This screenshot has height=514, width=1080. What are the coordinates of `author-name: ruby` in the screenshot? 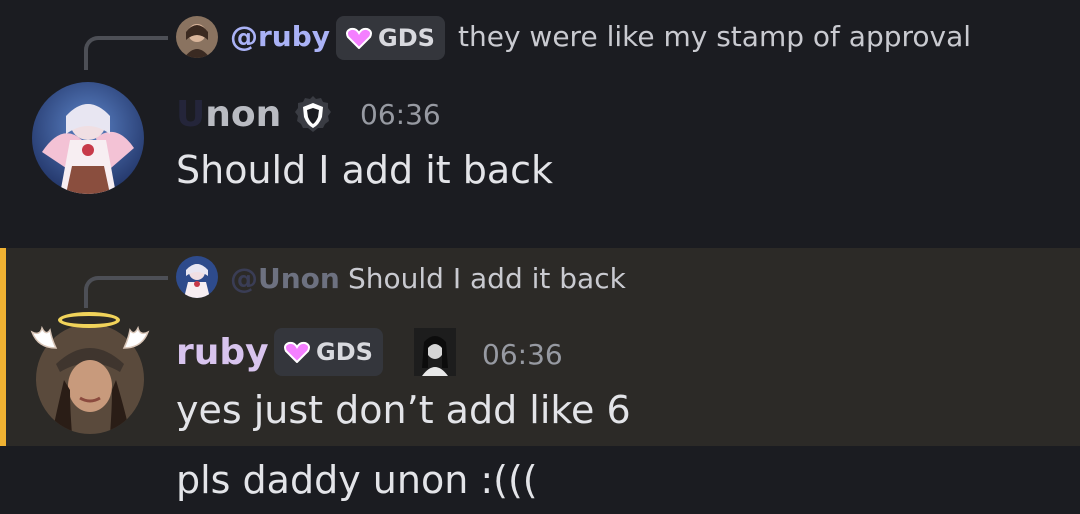 It's located at (222, 352).